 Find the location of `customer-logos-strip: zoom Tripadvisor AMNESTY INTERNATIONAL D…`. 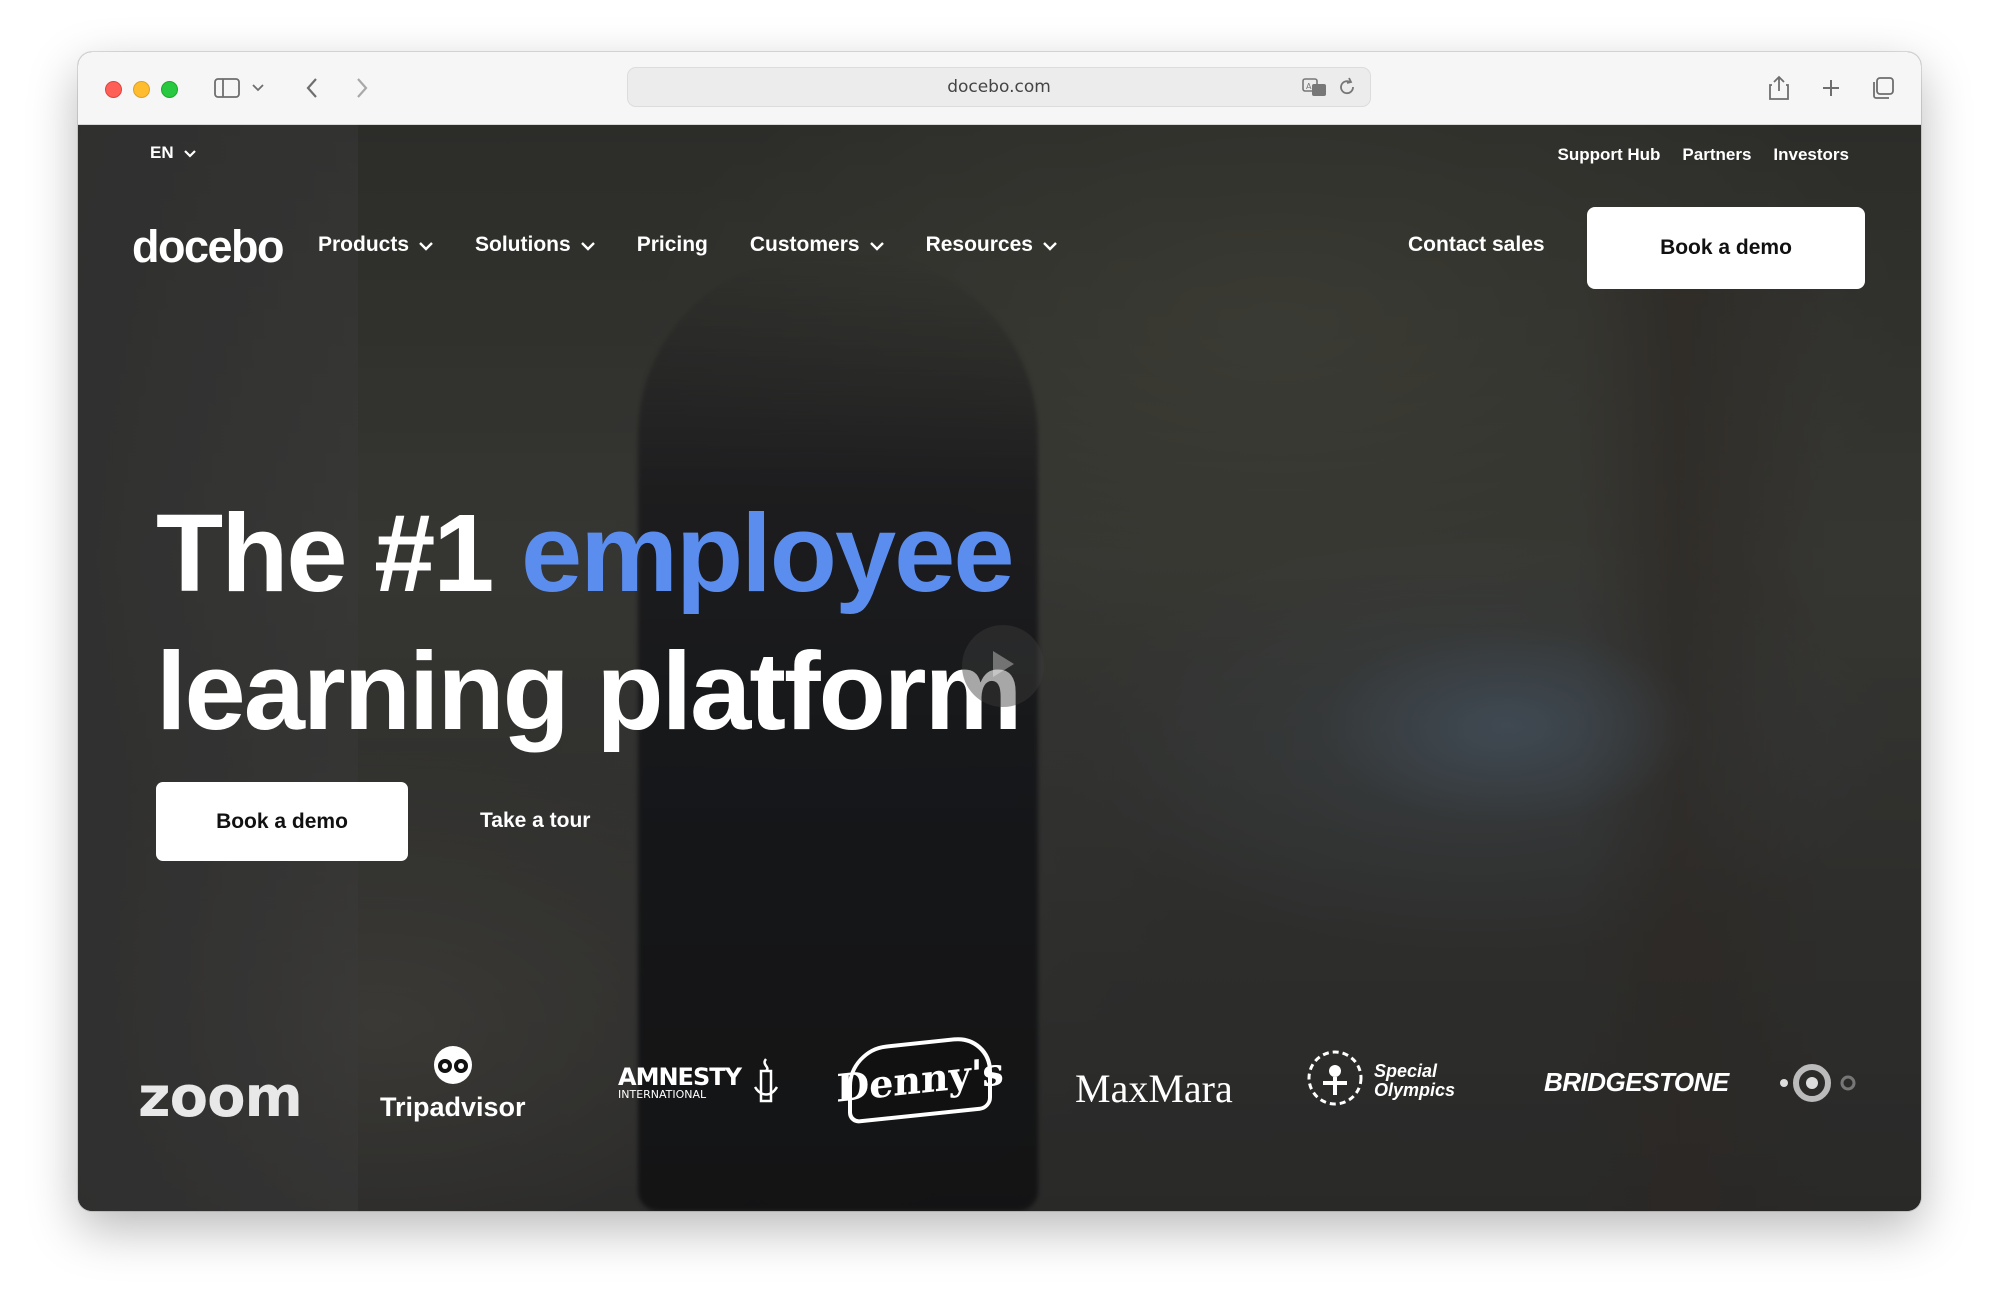

customer-logos-strip: zoom Tripadvisor AMNESTY INTERNATIONAL D… is located at coordinates (999, 1094).